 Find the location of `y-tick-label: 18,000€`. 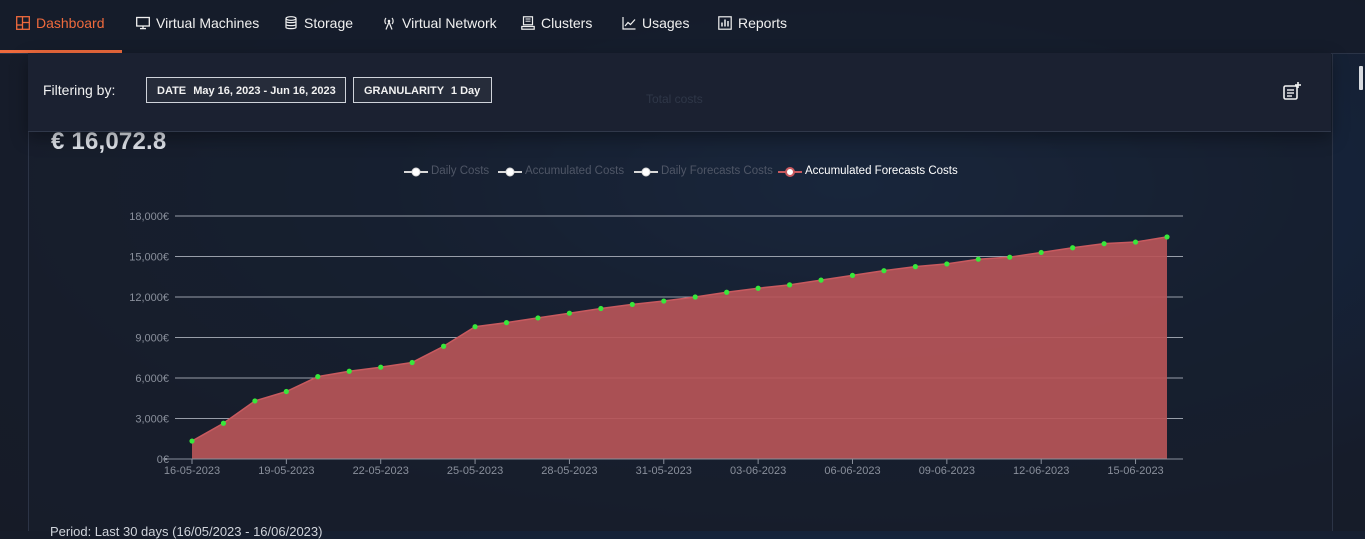

y-tick-label: 18,000€ is located at coordinates (149, 217).